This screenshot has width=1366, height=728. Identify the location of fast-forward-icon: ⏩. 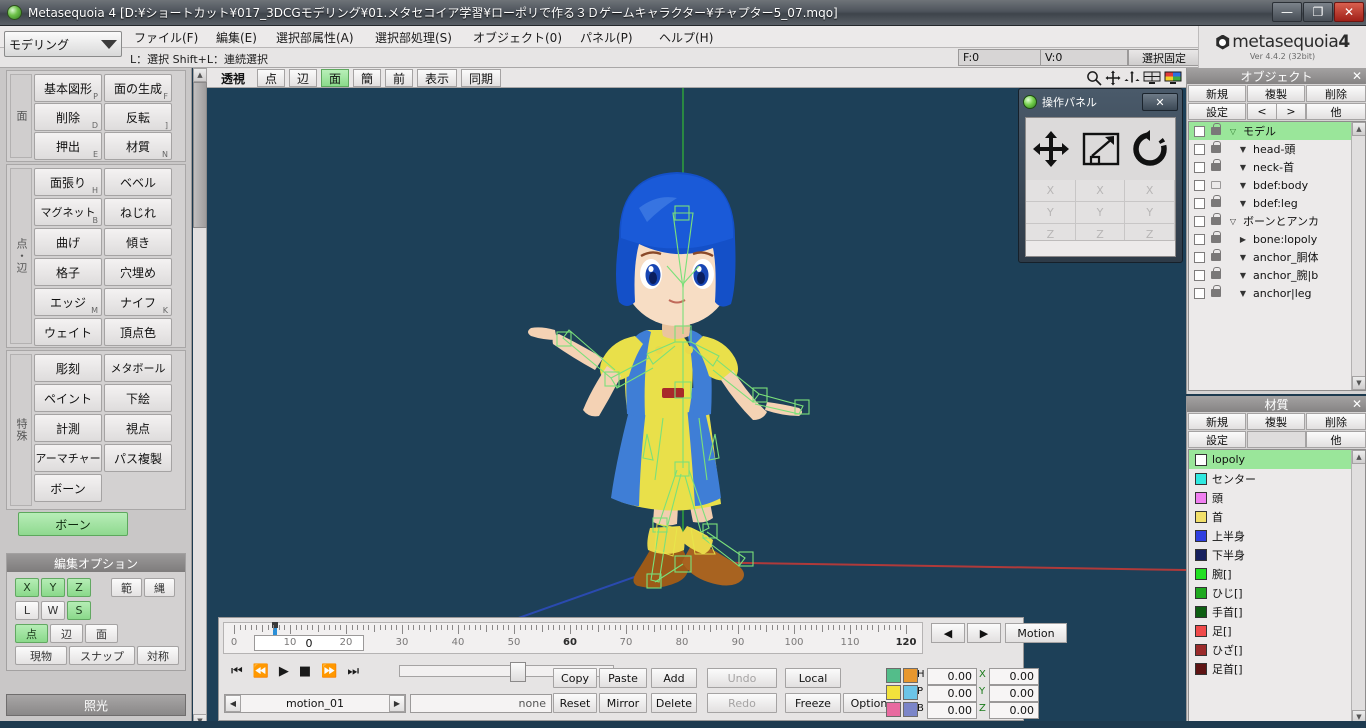
(329, 671).